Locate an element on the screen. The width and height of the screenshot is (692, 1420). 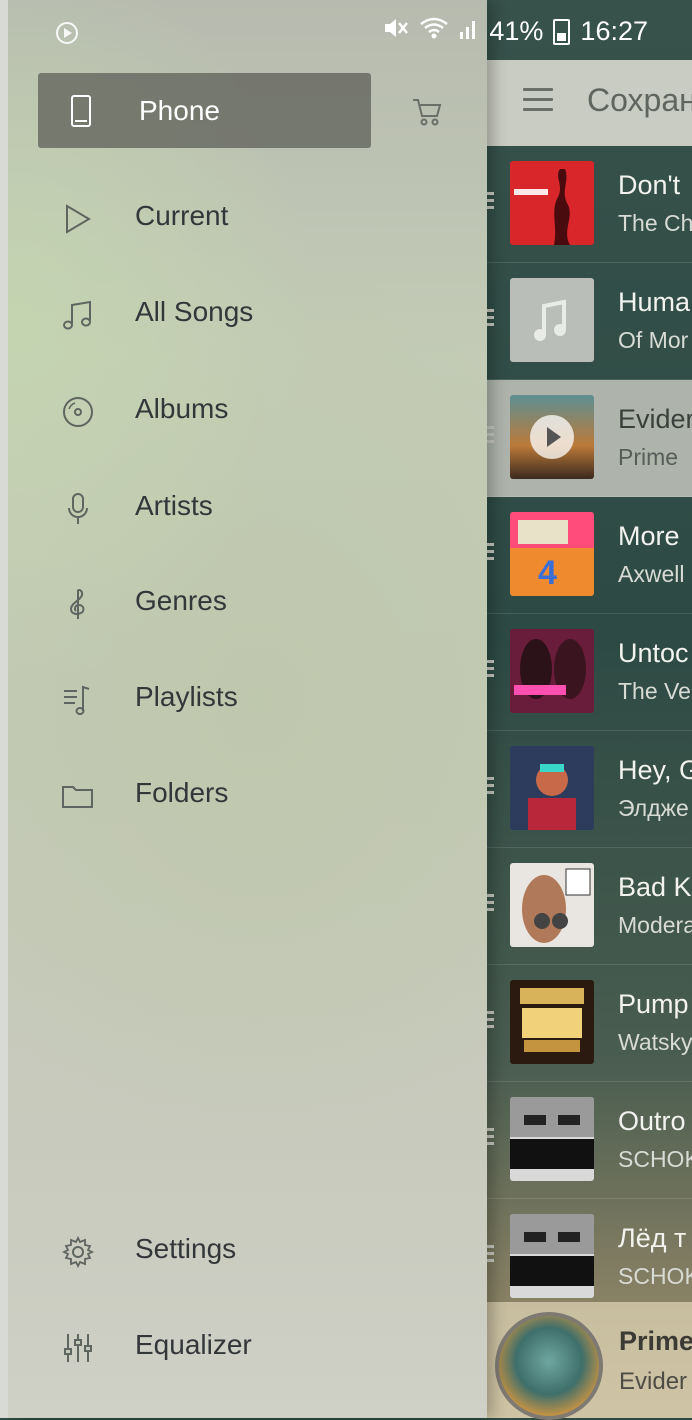
play-overlay-icon is located at coordinates (552, 437).